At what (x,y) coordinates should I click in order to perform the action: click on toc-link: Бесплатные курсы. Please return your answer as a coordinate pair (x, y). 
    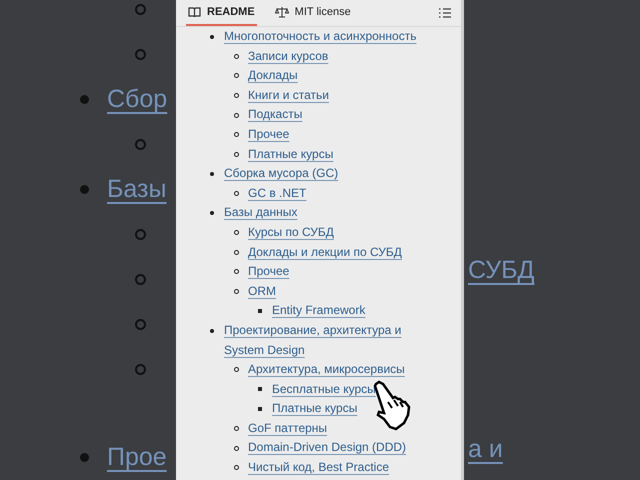
    Looking at the image, I should click on (324, 390).